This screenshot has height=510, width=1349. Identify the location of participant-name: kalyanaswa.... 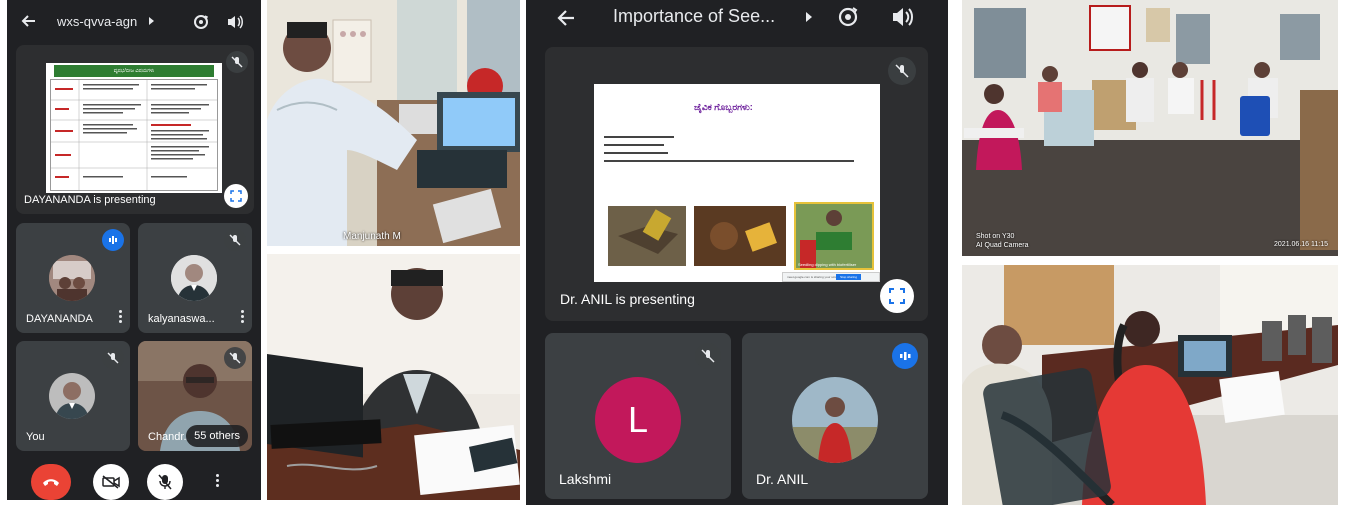
(181, 319).